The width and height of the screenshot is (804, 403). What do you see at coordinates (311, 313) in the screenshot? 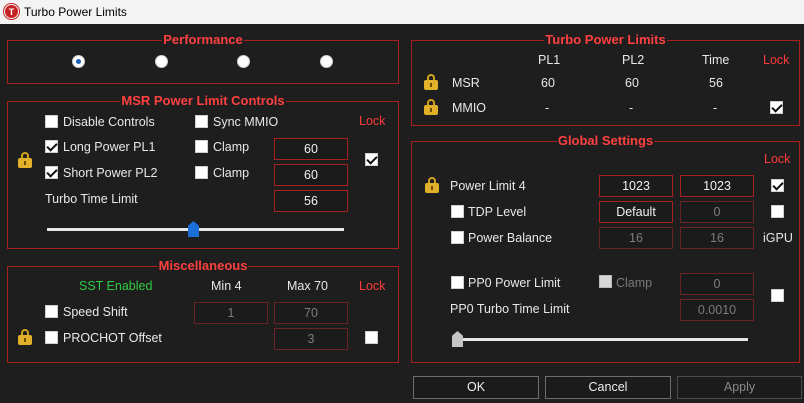
I see `speed-shift-max-input: 70` at bounding box center [311, 313].